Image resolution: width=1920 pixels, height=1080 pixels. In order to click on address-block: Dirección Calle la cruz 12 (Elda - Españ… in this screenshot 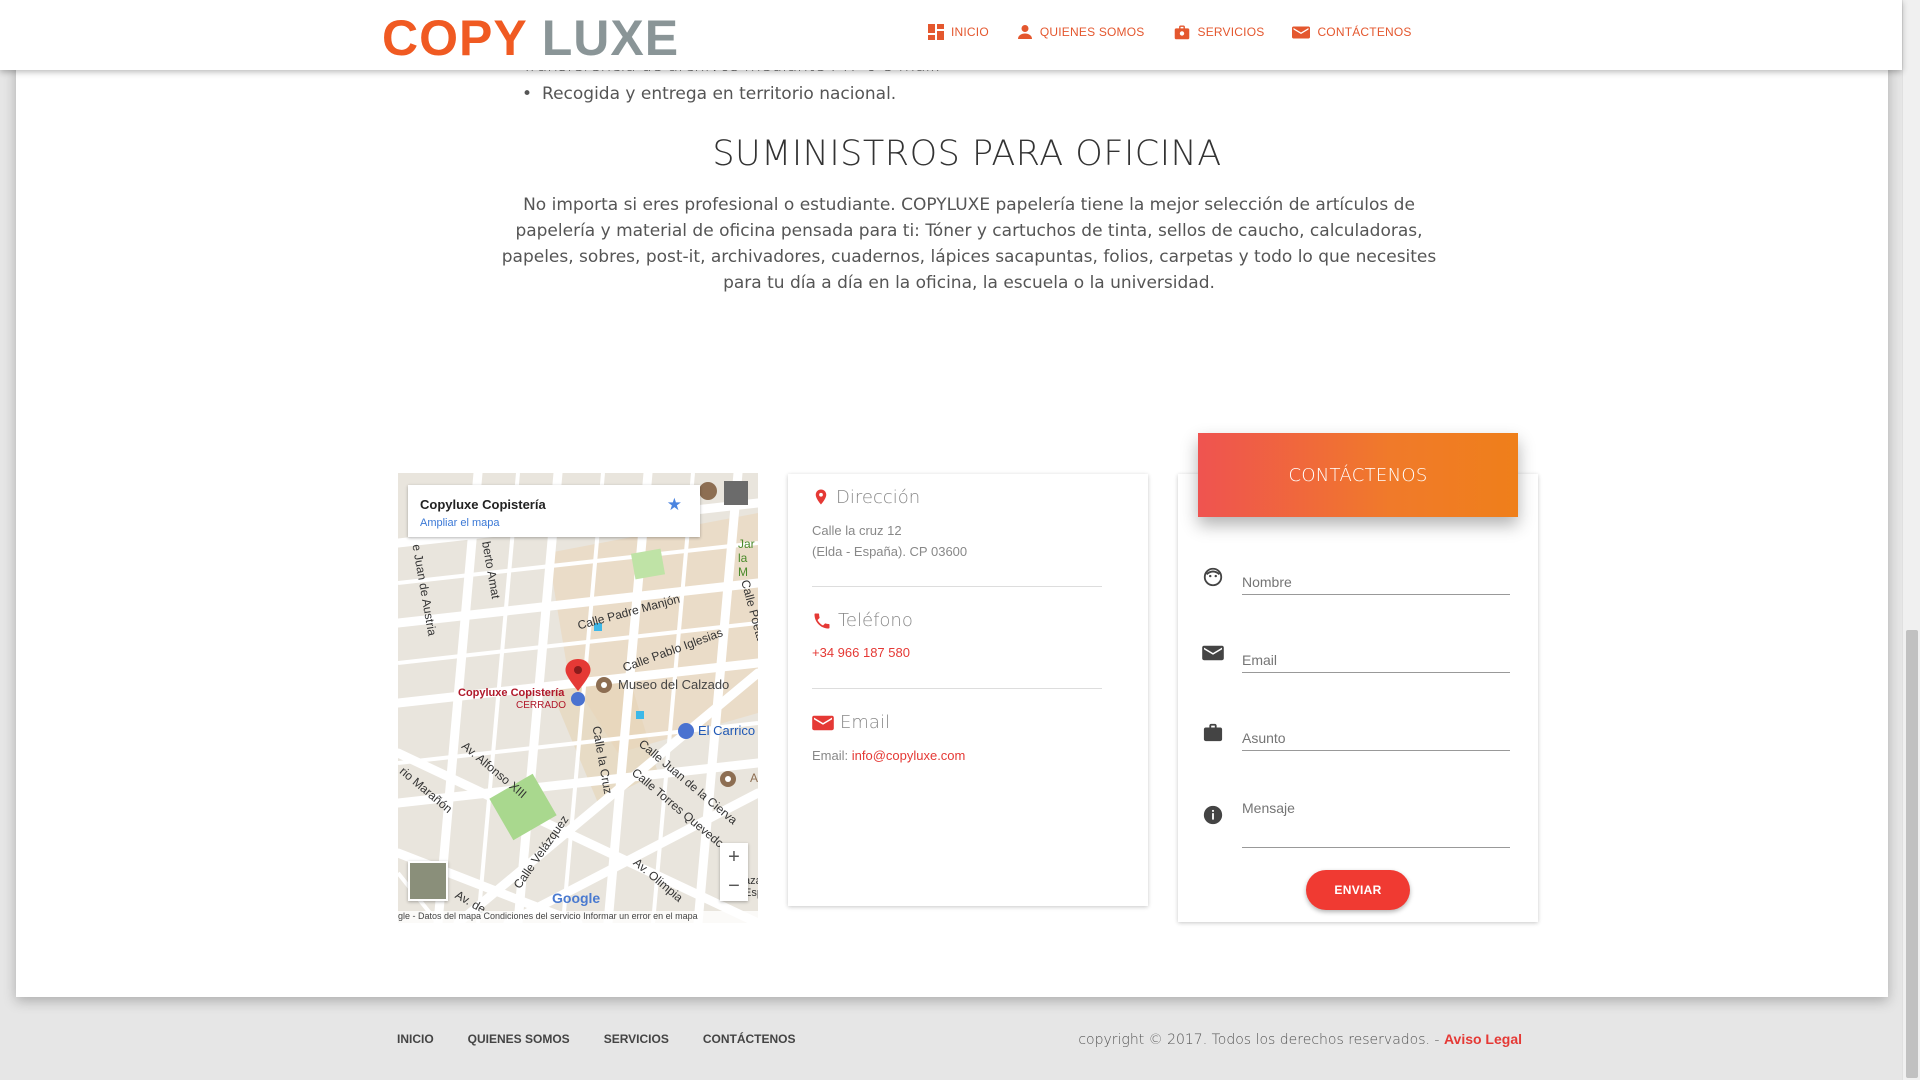, I will do `click(957, 524)`.